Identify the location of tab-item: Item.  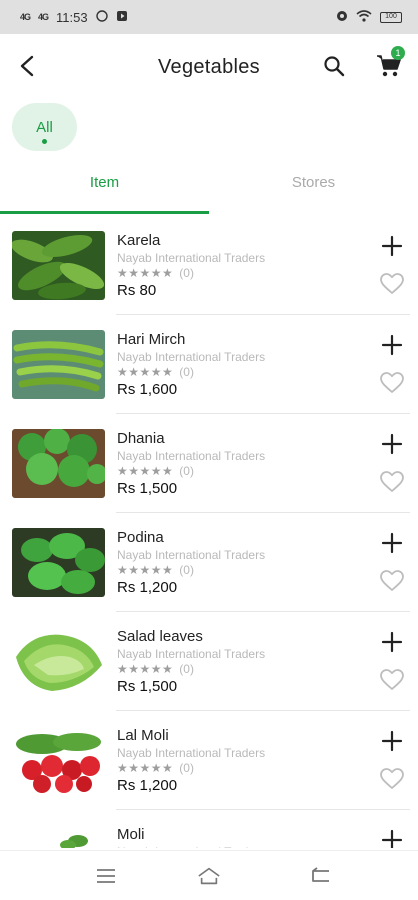
(104, 187).